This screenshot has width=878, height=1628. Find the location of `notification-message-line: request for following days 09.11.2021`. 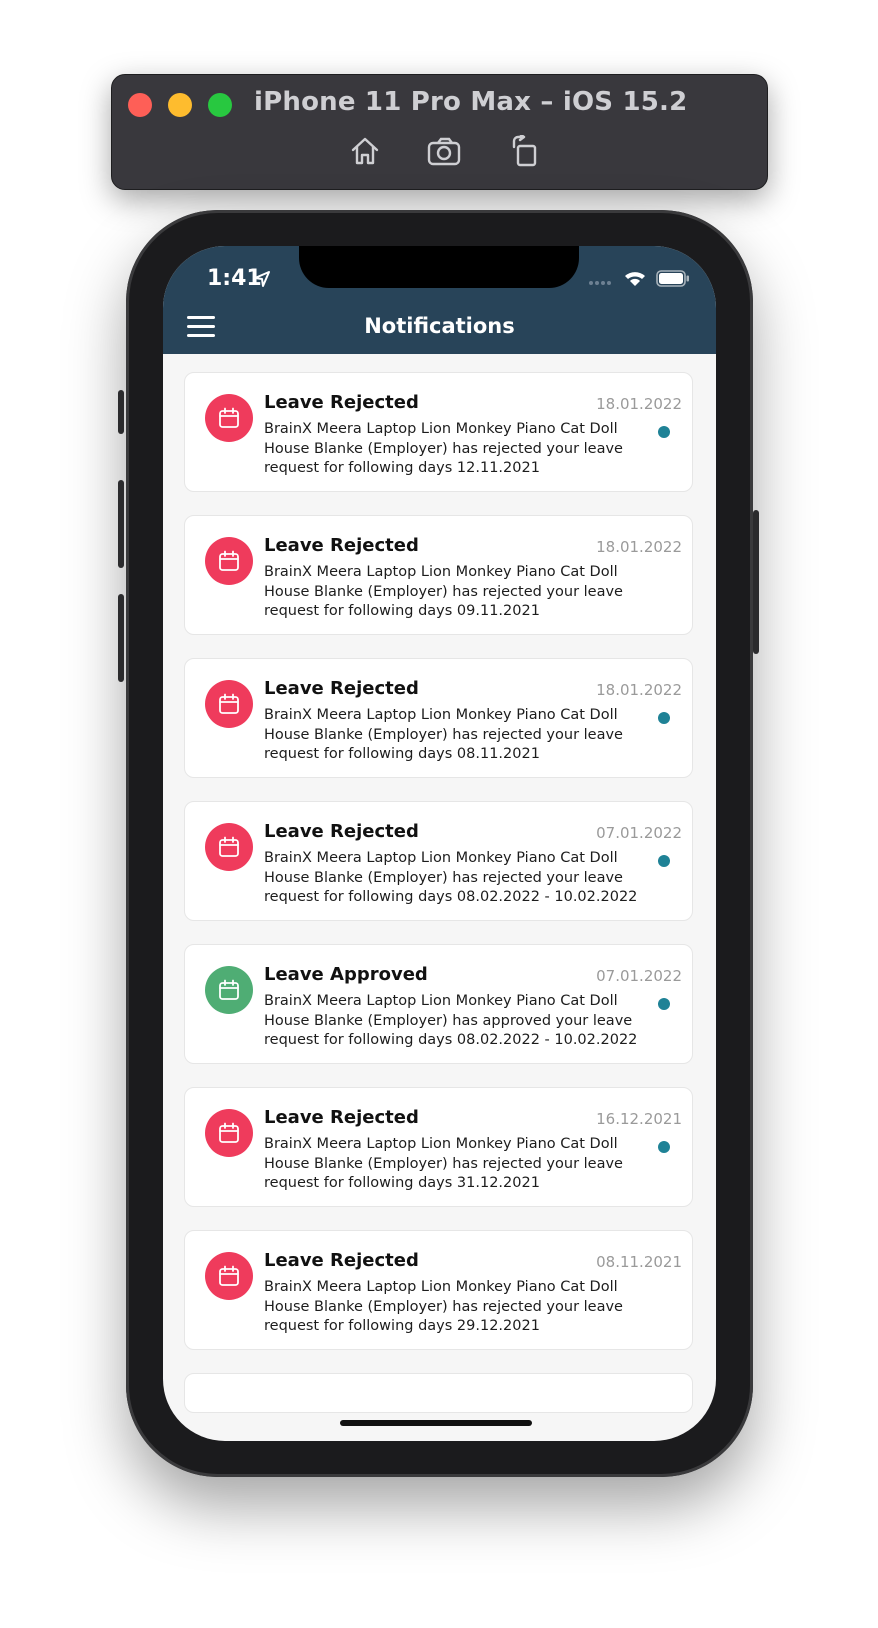

notification-message-line: request for following days 09.11.2021 is located at coordinates (402, 611).